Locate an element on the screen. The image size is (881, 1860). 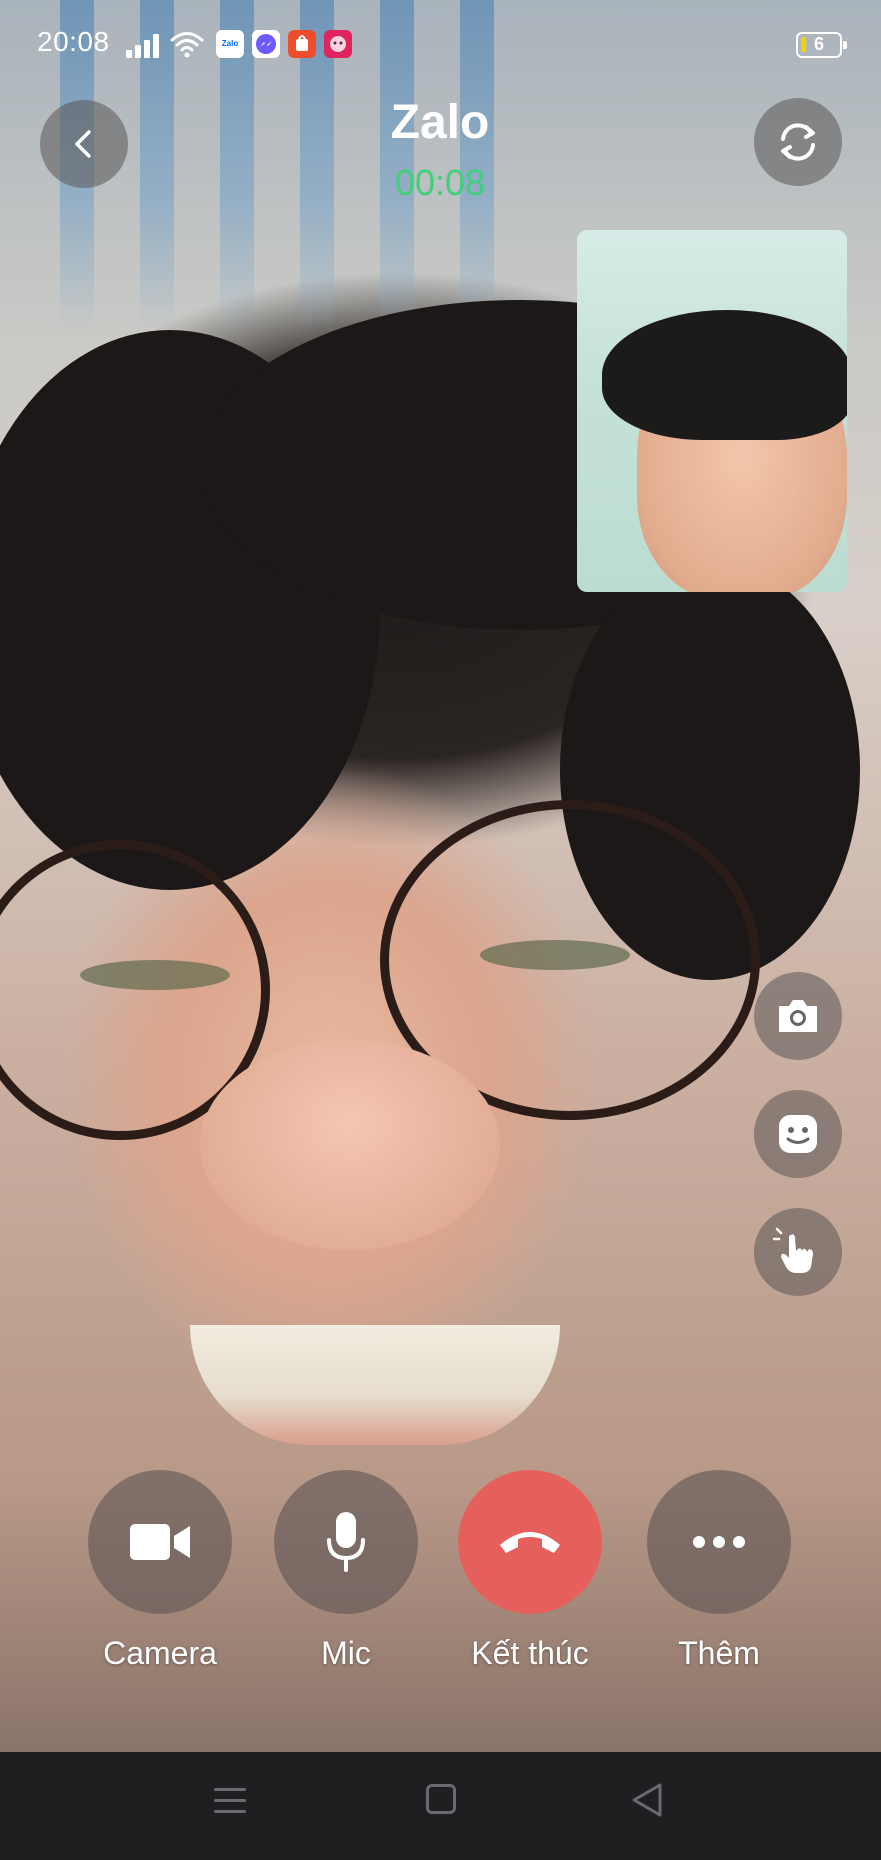
back-chevron-icon is located at coordinates (83, 144).